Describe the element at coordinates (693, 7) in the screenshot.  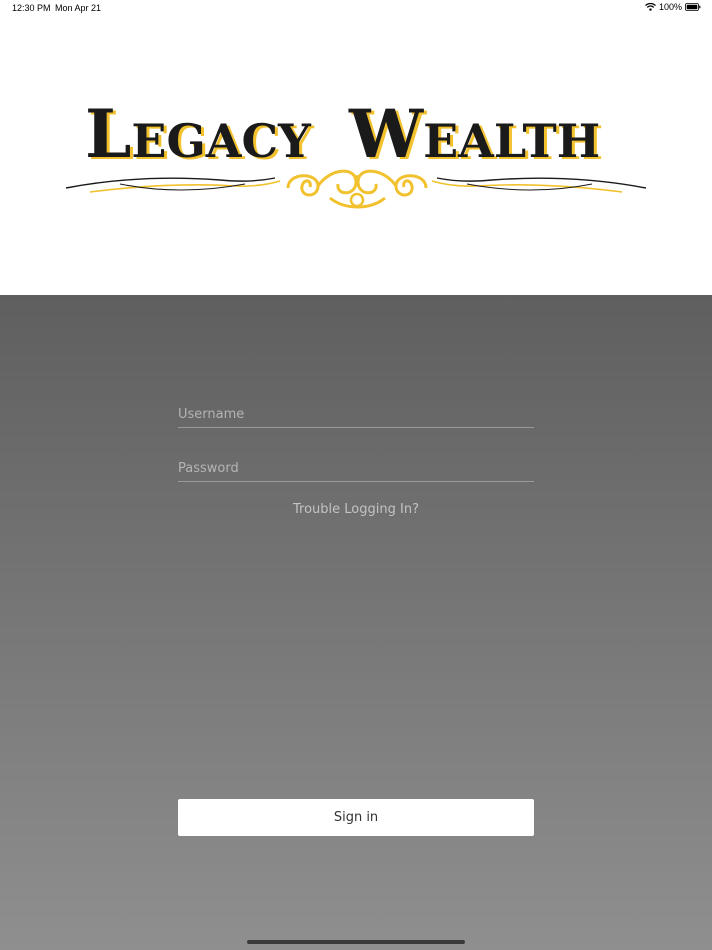
I see `battery-icon` at that location.